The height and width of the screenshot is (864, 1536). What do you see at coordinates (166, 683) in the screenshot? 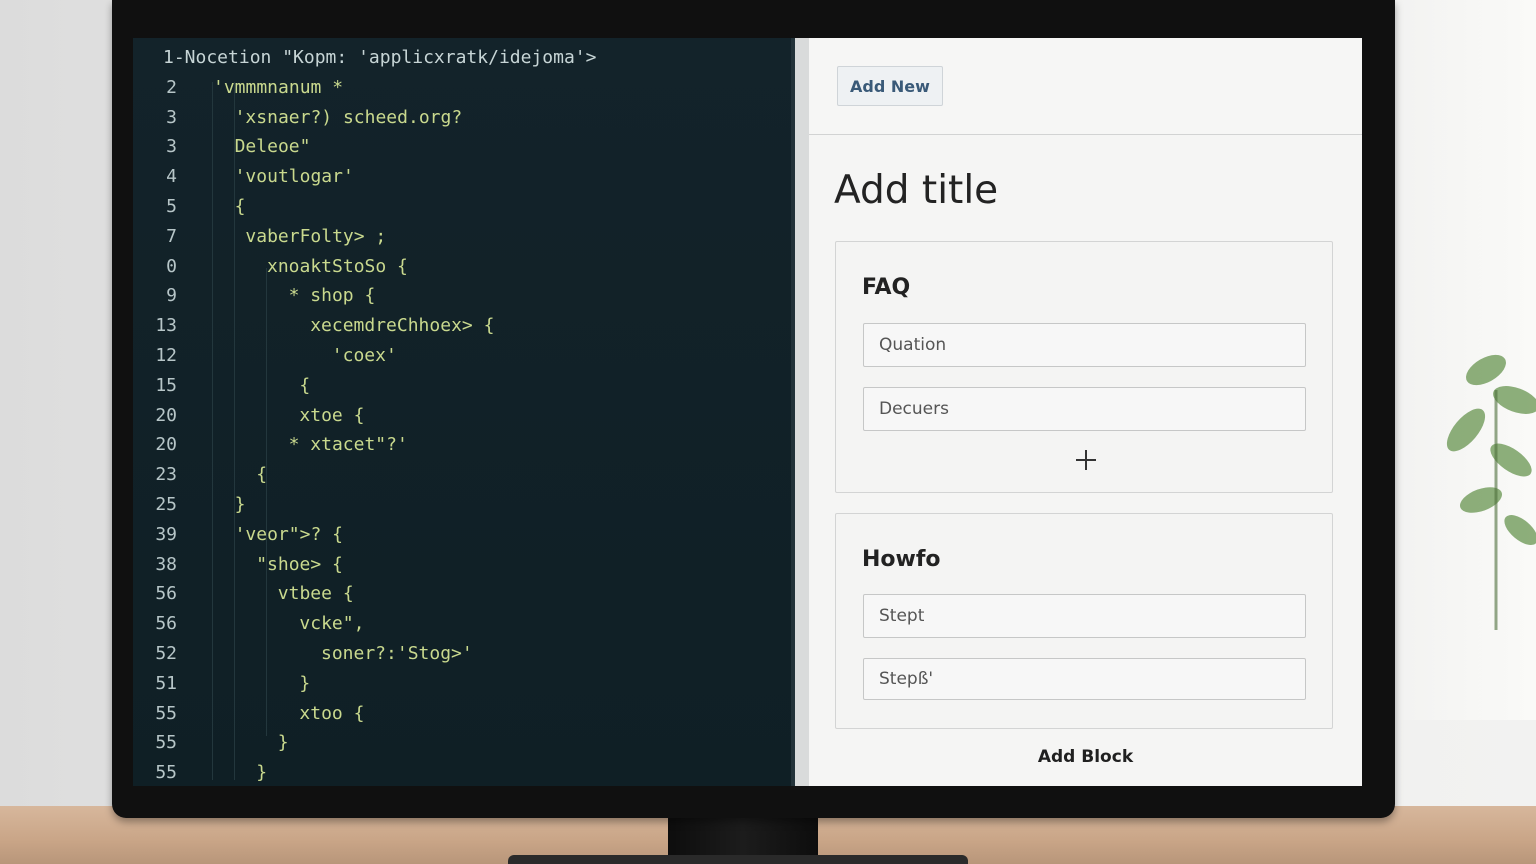
I see `line-number: 51` at bounding box center [166, 683].